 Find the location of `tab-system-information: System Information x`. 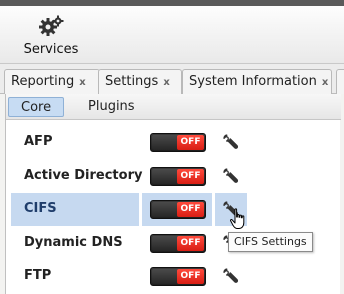

tab-system-information: System Information x is located at coordinates (257, 81).